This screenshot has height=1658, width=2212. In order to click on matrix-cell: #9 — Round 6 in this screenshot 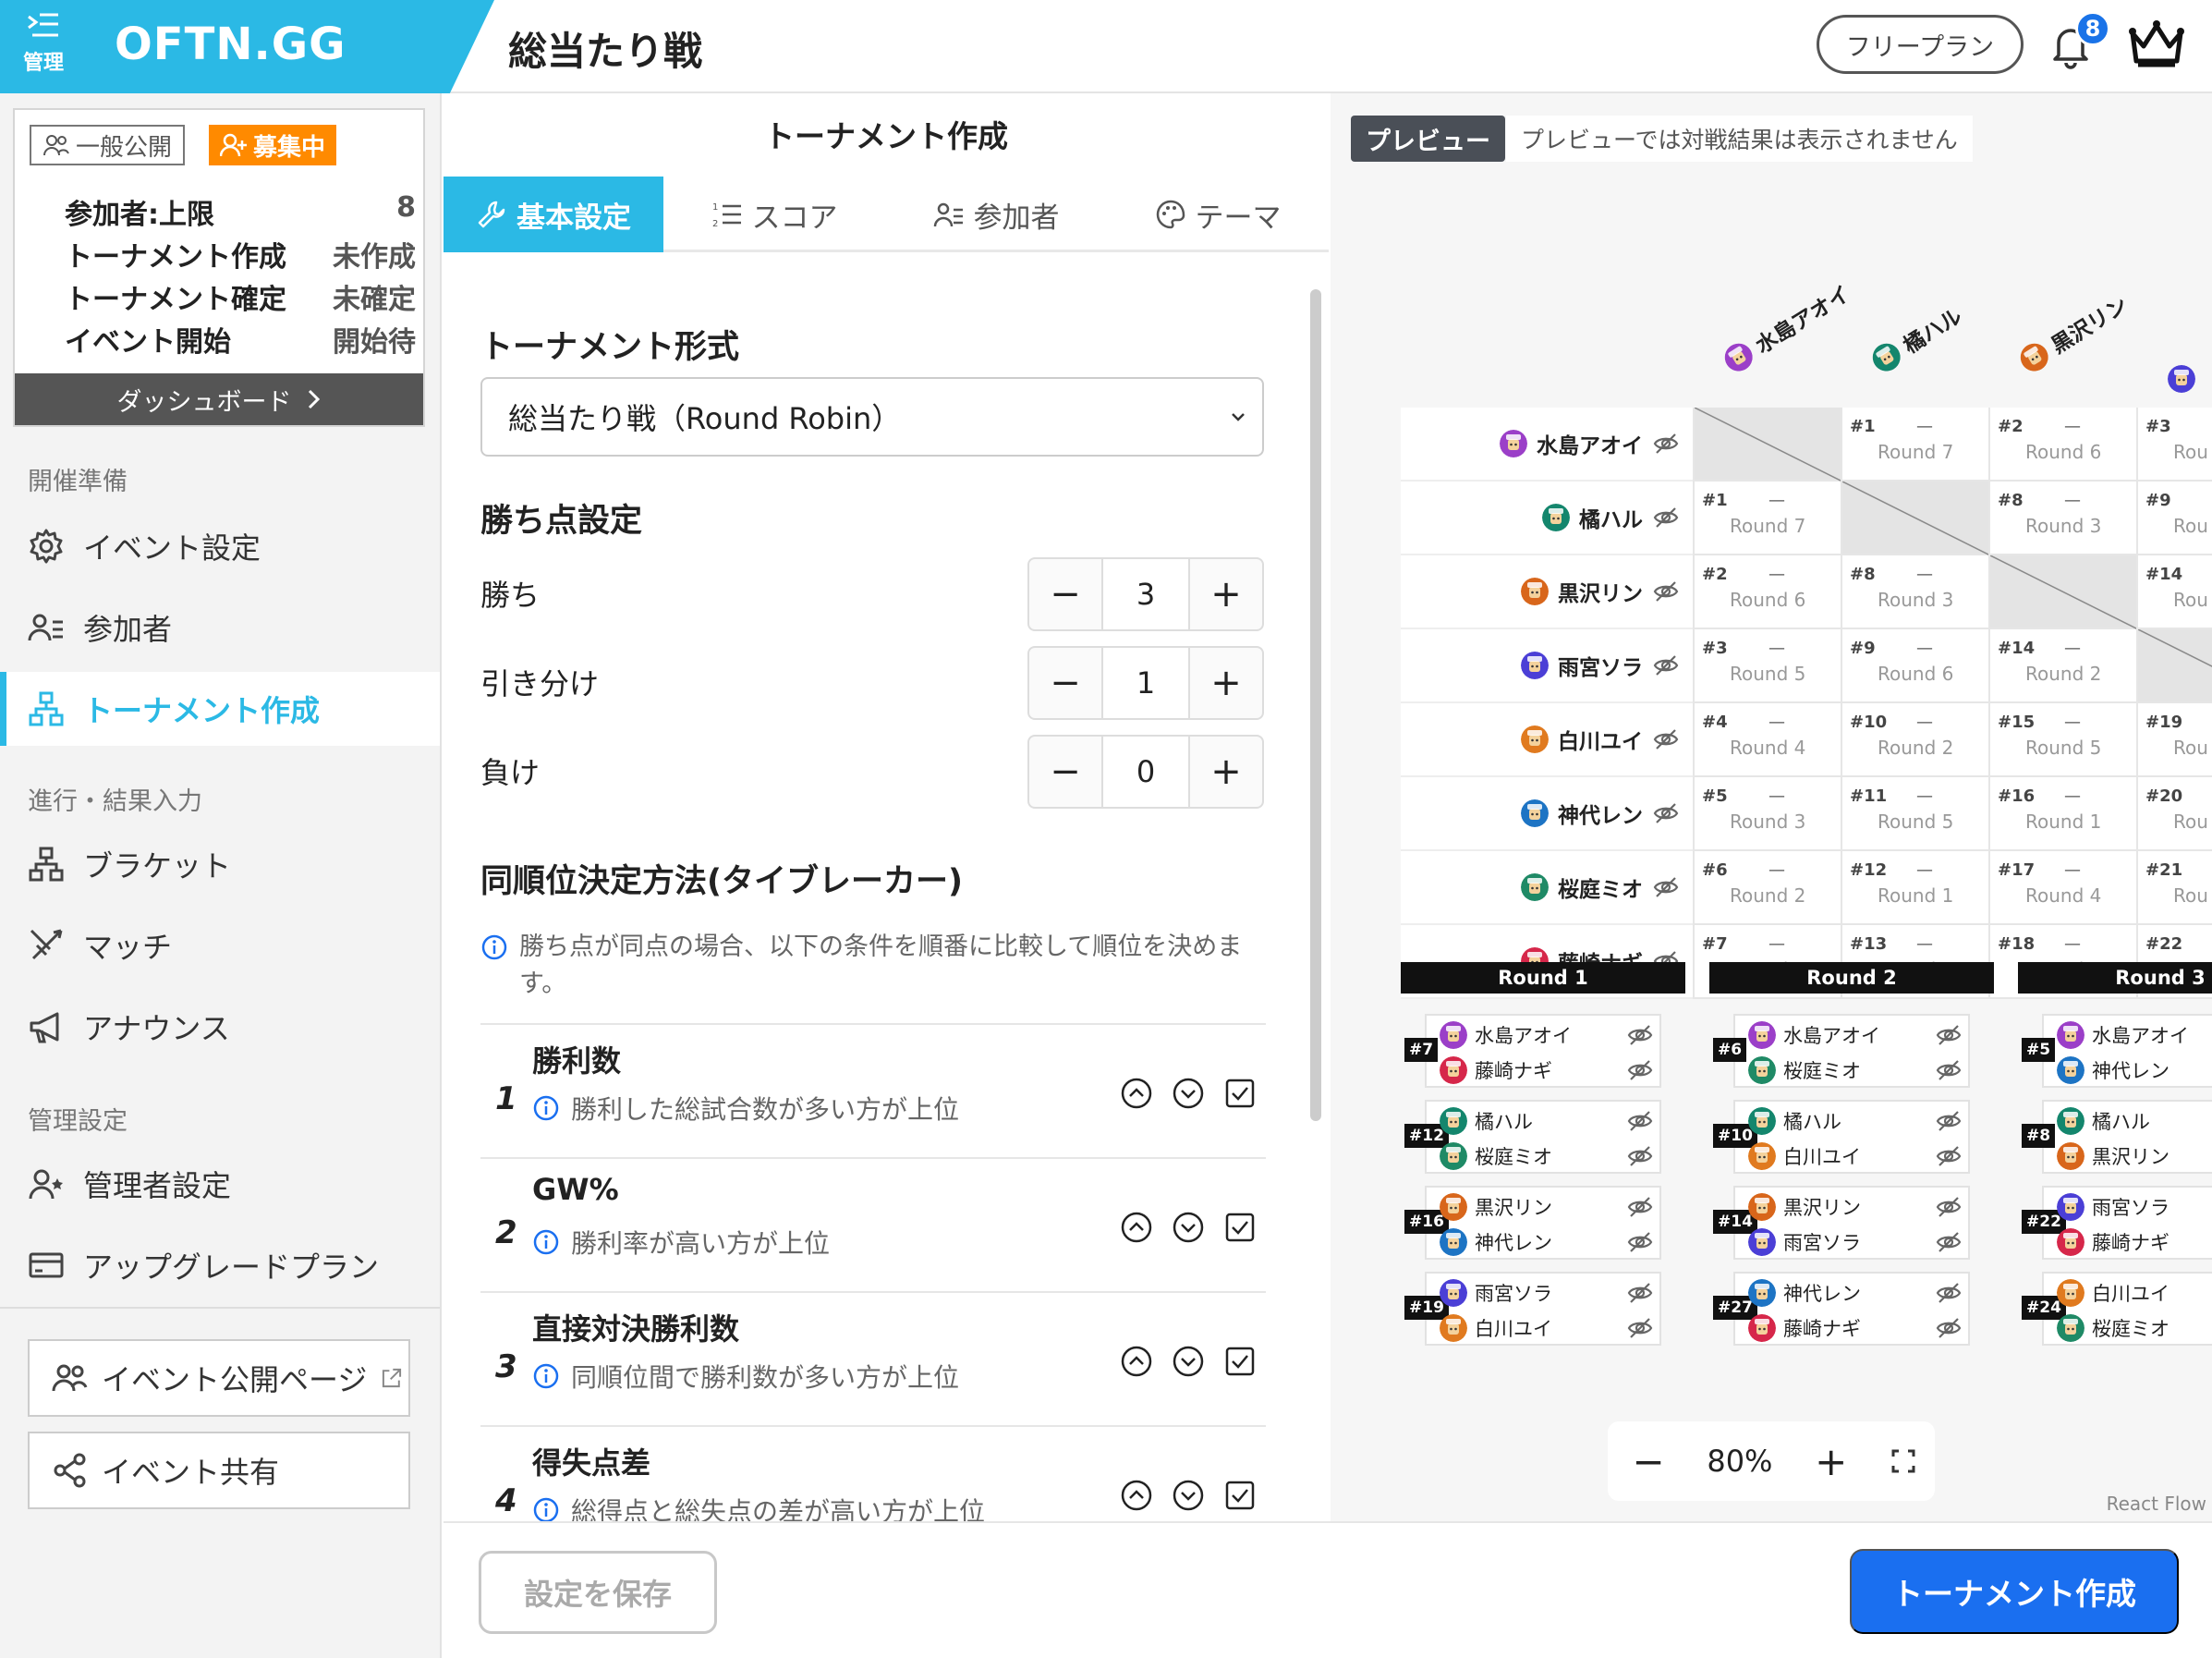, I will do `click(1914, 666)`.